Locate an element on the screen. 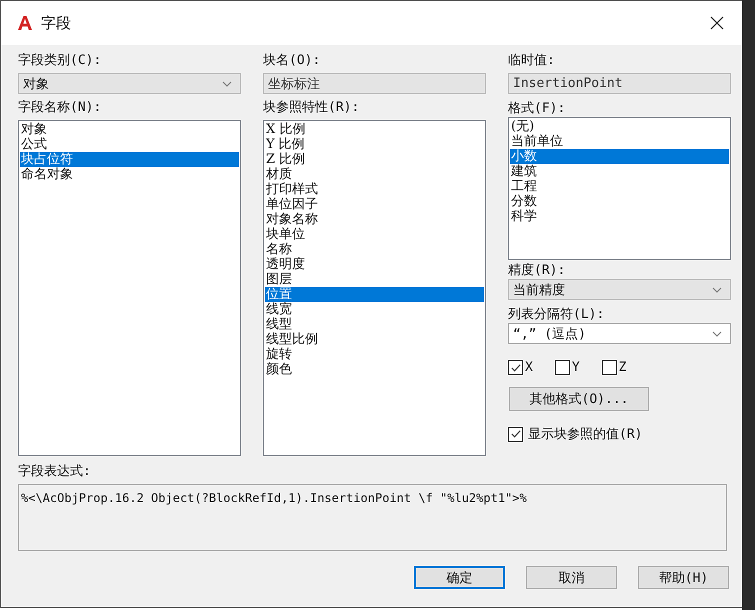 This screenshot has width=755, height=610. checkbox-label: Z is located at coordinates (622, 367).